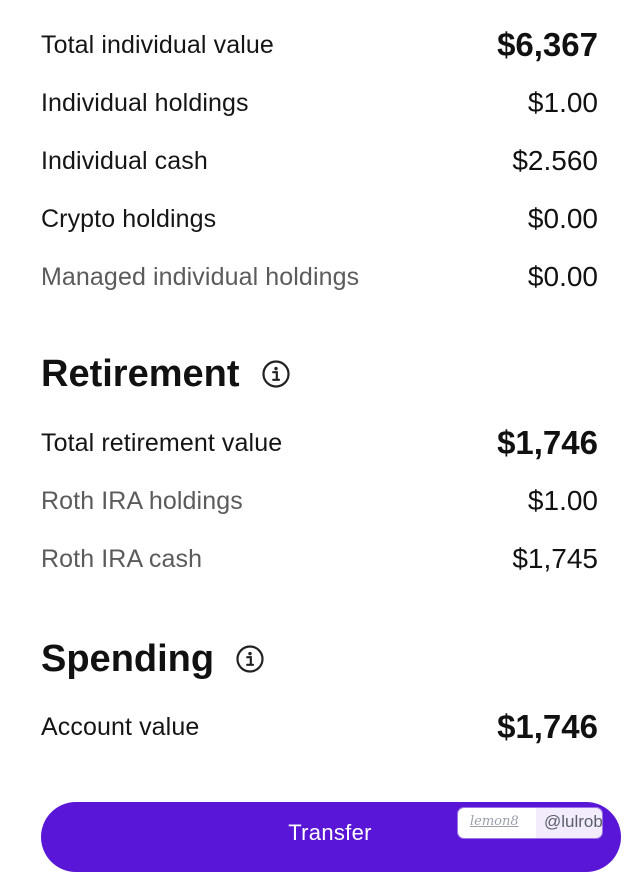  What do you see at coordinates (120, 726) in the screenshot?
I see `account-value-label: Account value` at bounding box center [120, 726].